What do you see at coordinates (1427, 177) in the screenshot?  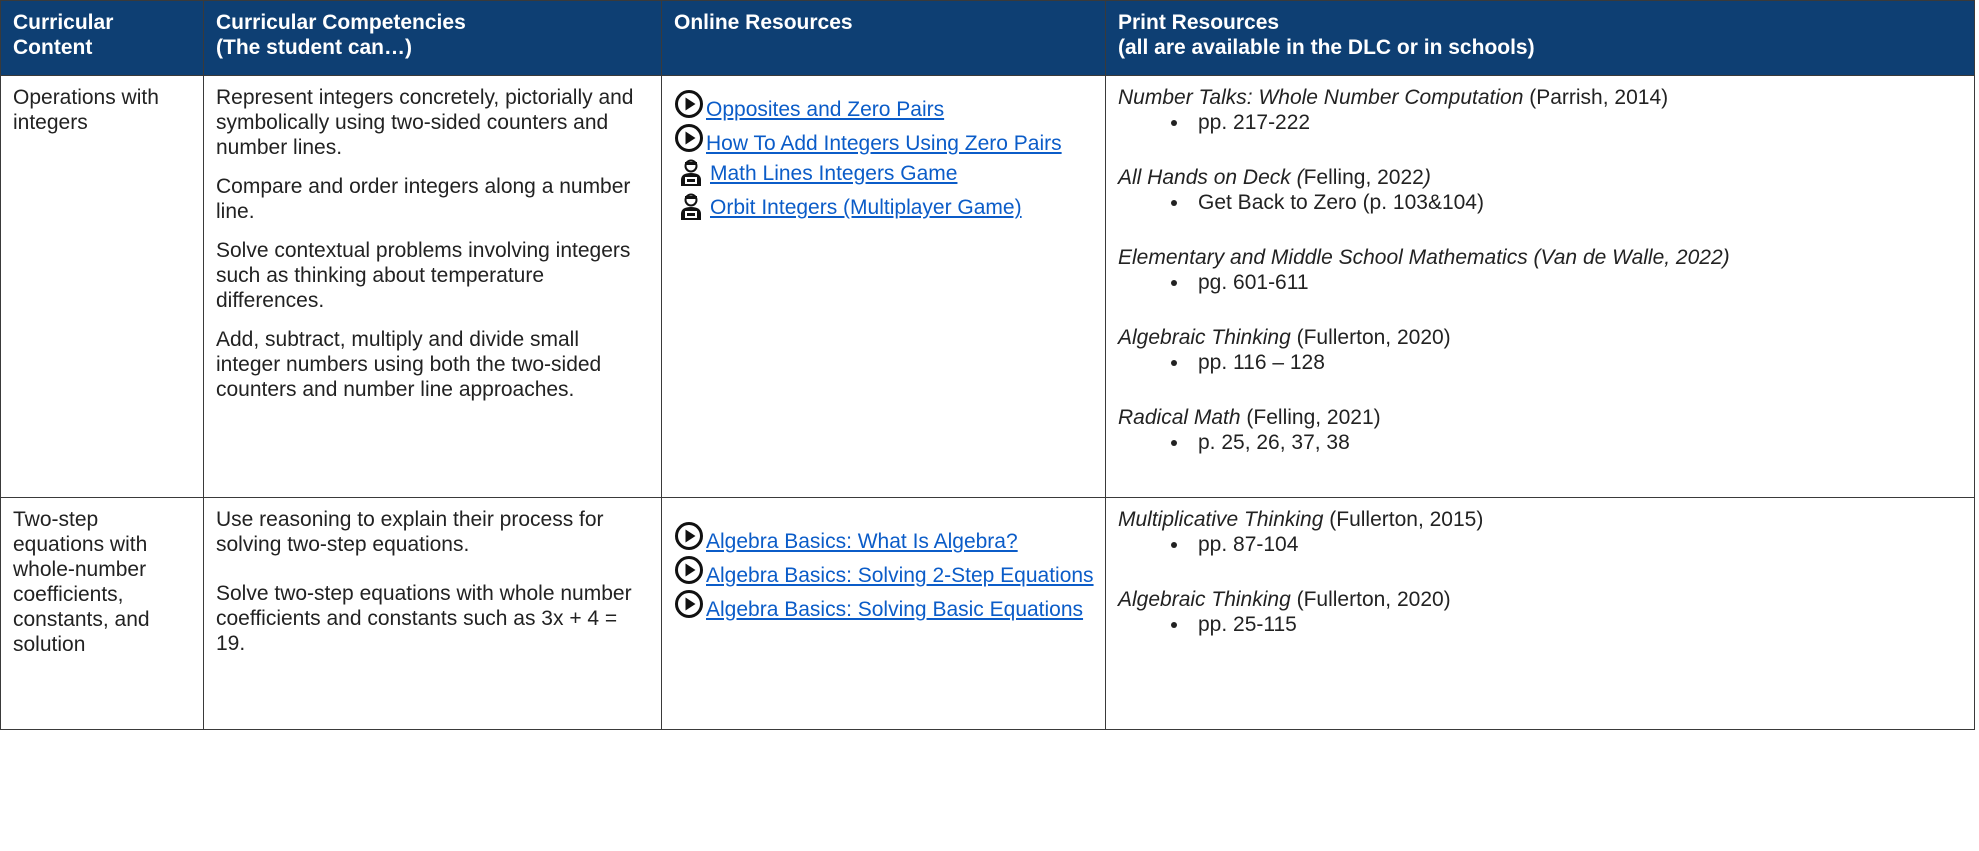 I see `book-title-close: )` at bounding box center [1427, 177].